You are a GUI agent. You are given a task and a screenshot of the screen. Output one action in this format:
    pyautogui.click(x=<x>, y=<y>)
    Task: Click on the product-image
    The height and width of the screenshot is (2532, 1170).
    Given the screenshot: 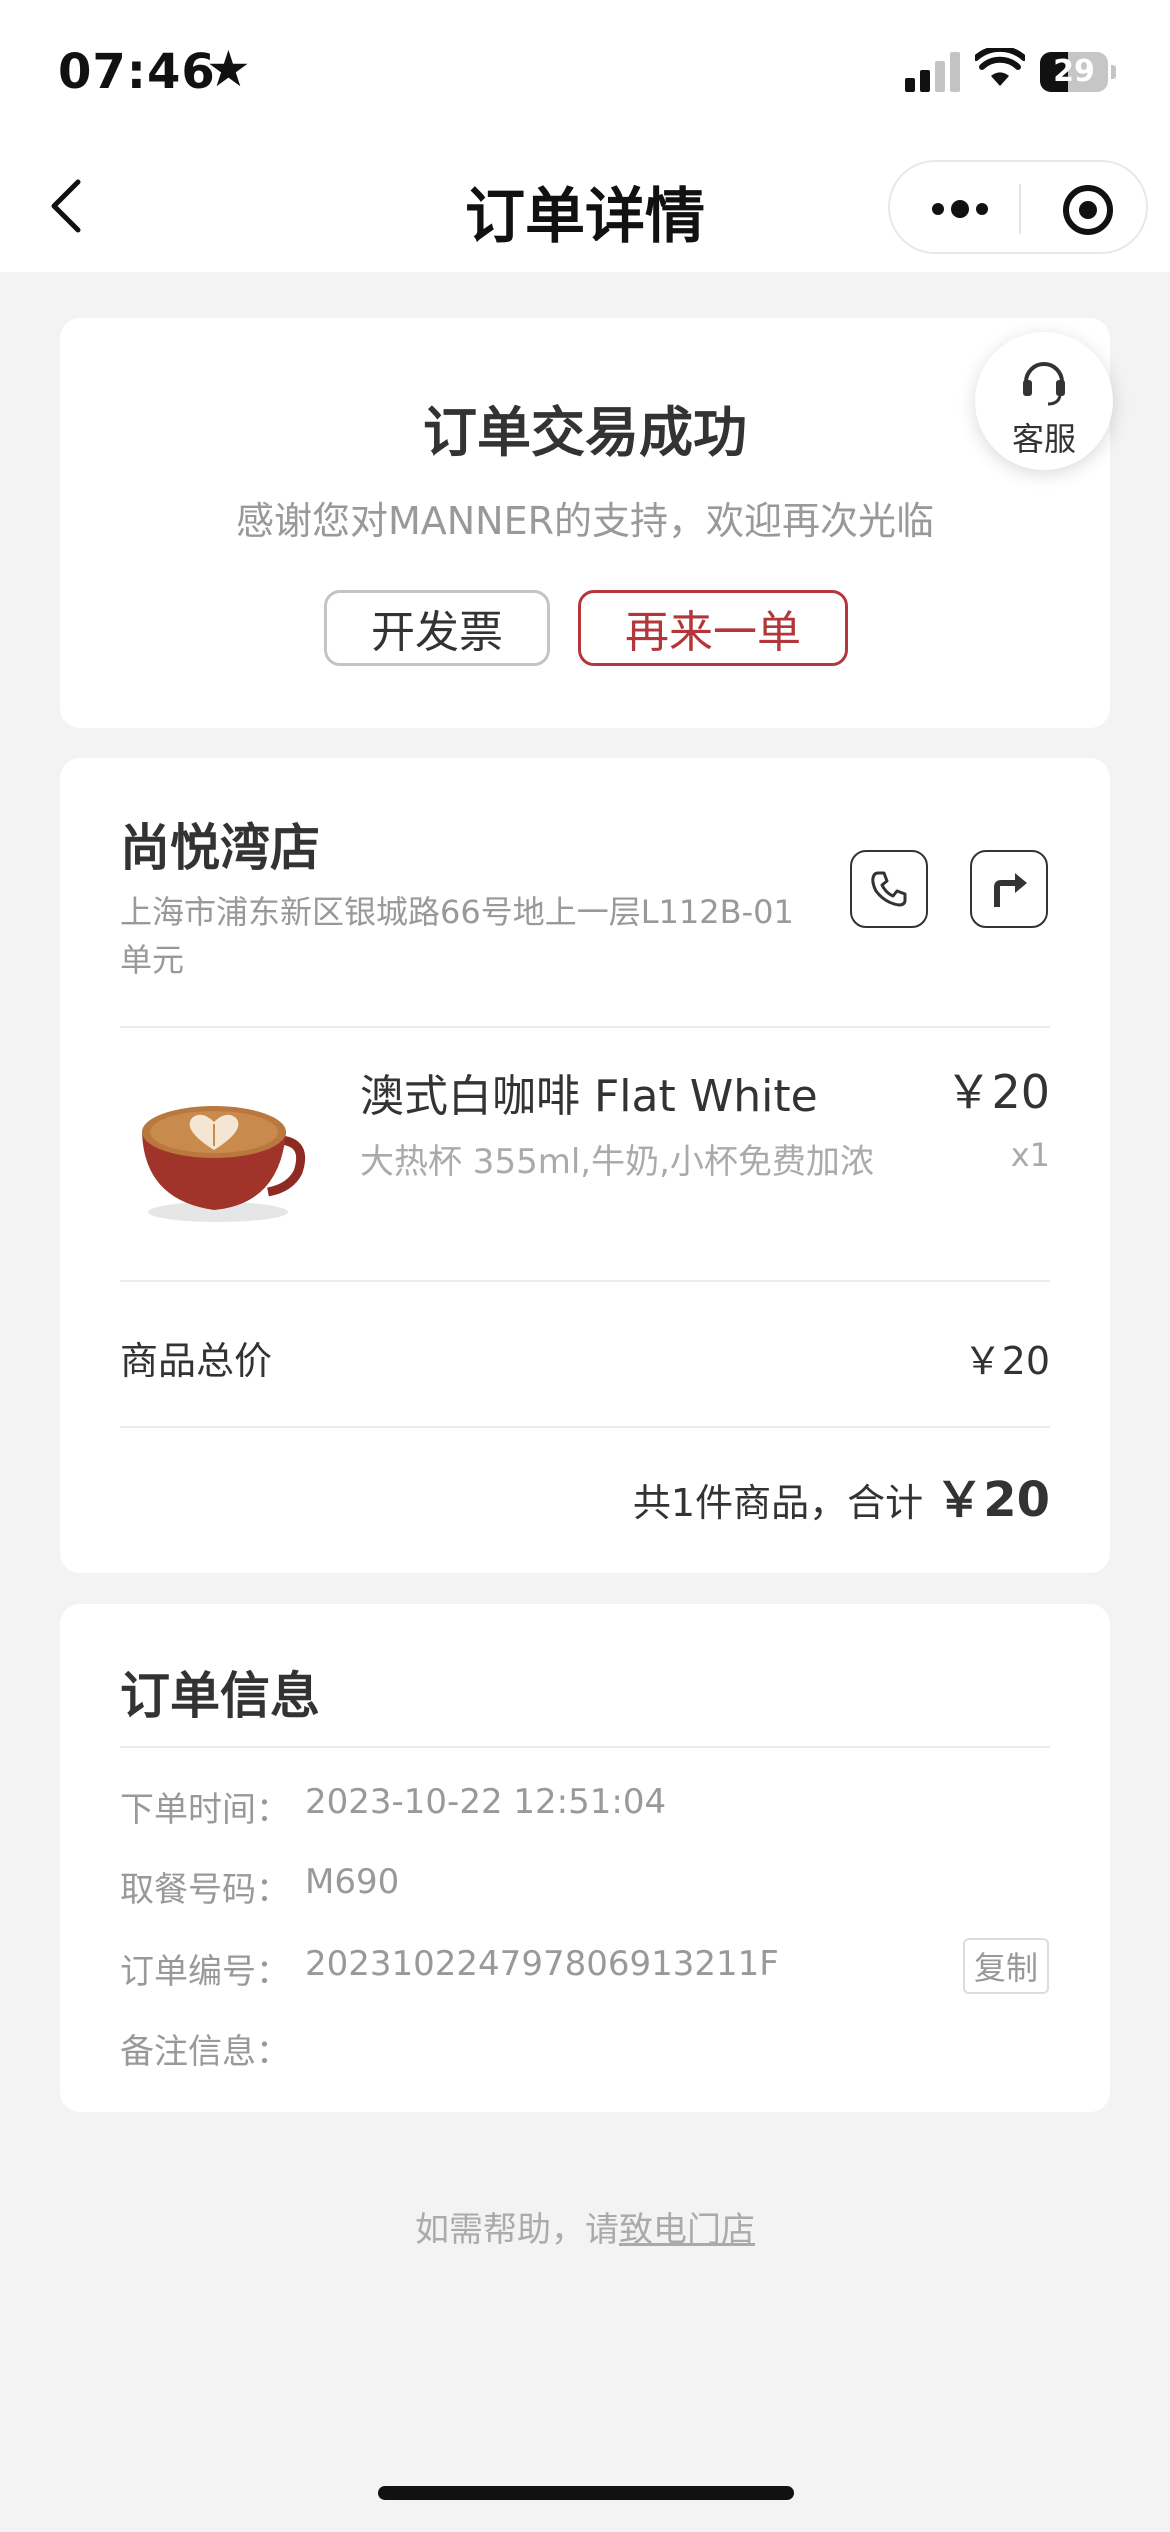 What is the action you would take?
    pyautogui.click(x=224, y=1164)
    